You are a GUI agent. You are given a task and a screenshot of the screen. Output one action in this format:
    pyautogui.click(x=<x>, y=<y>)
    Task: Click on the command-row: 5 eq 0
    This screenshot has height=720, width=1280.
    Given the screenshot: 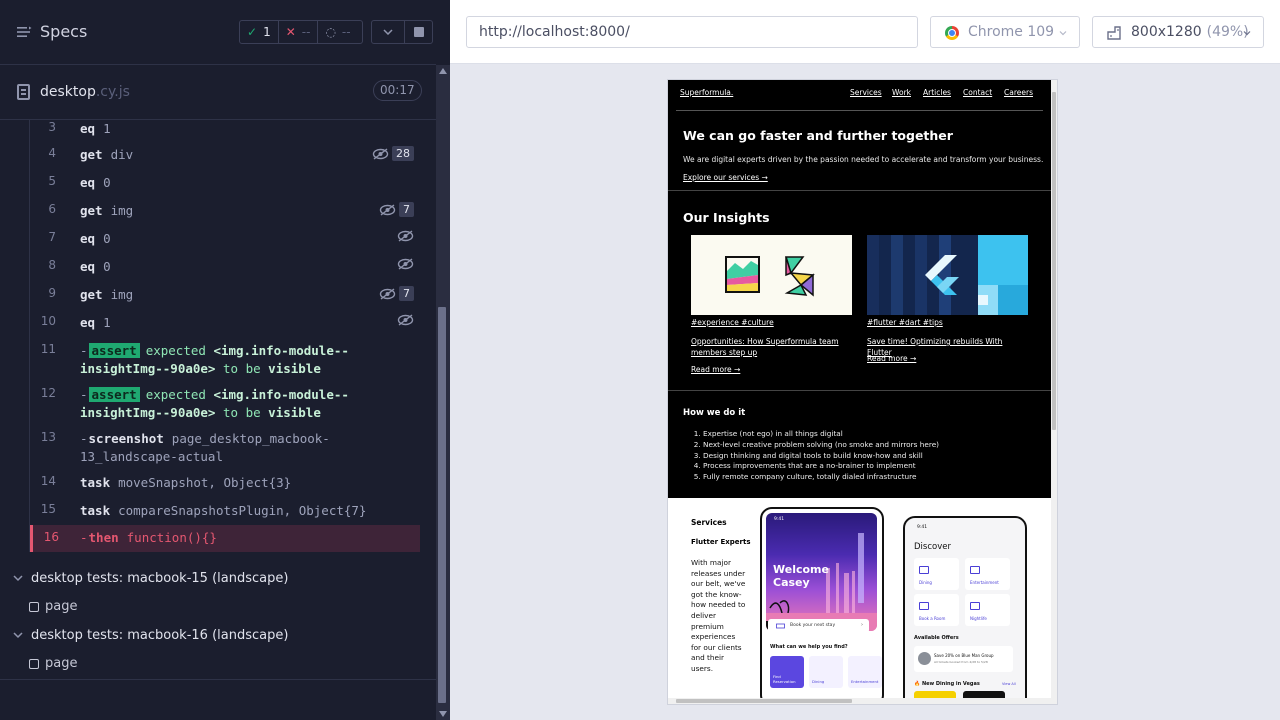 What is the action you would take?
    pyautogui.click(x=225, y=183)
    